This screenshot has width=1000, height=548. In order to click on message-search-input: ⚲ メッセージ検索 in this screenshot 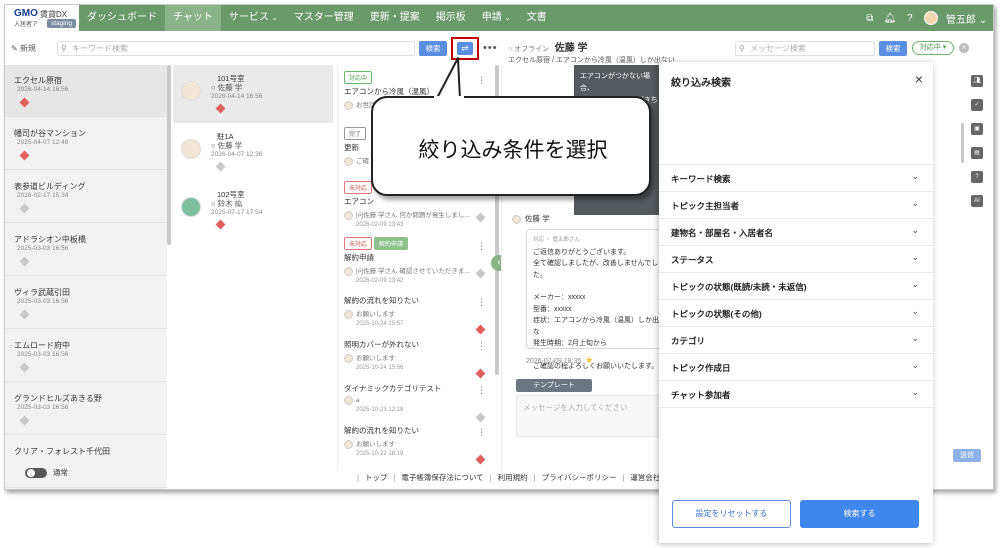, I will do `click(805, 48)`.